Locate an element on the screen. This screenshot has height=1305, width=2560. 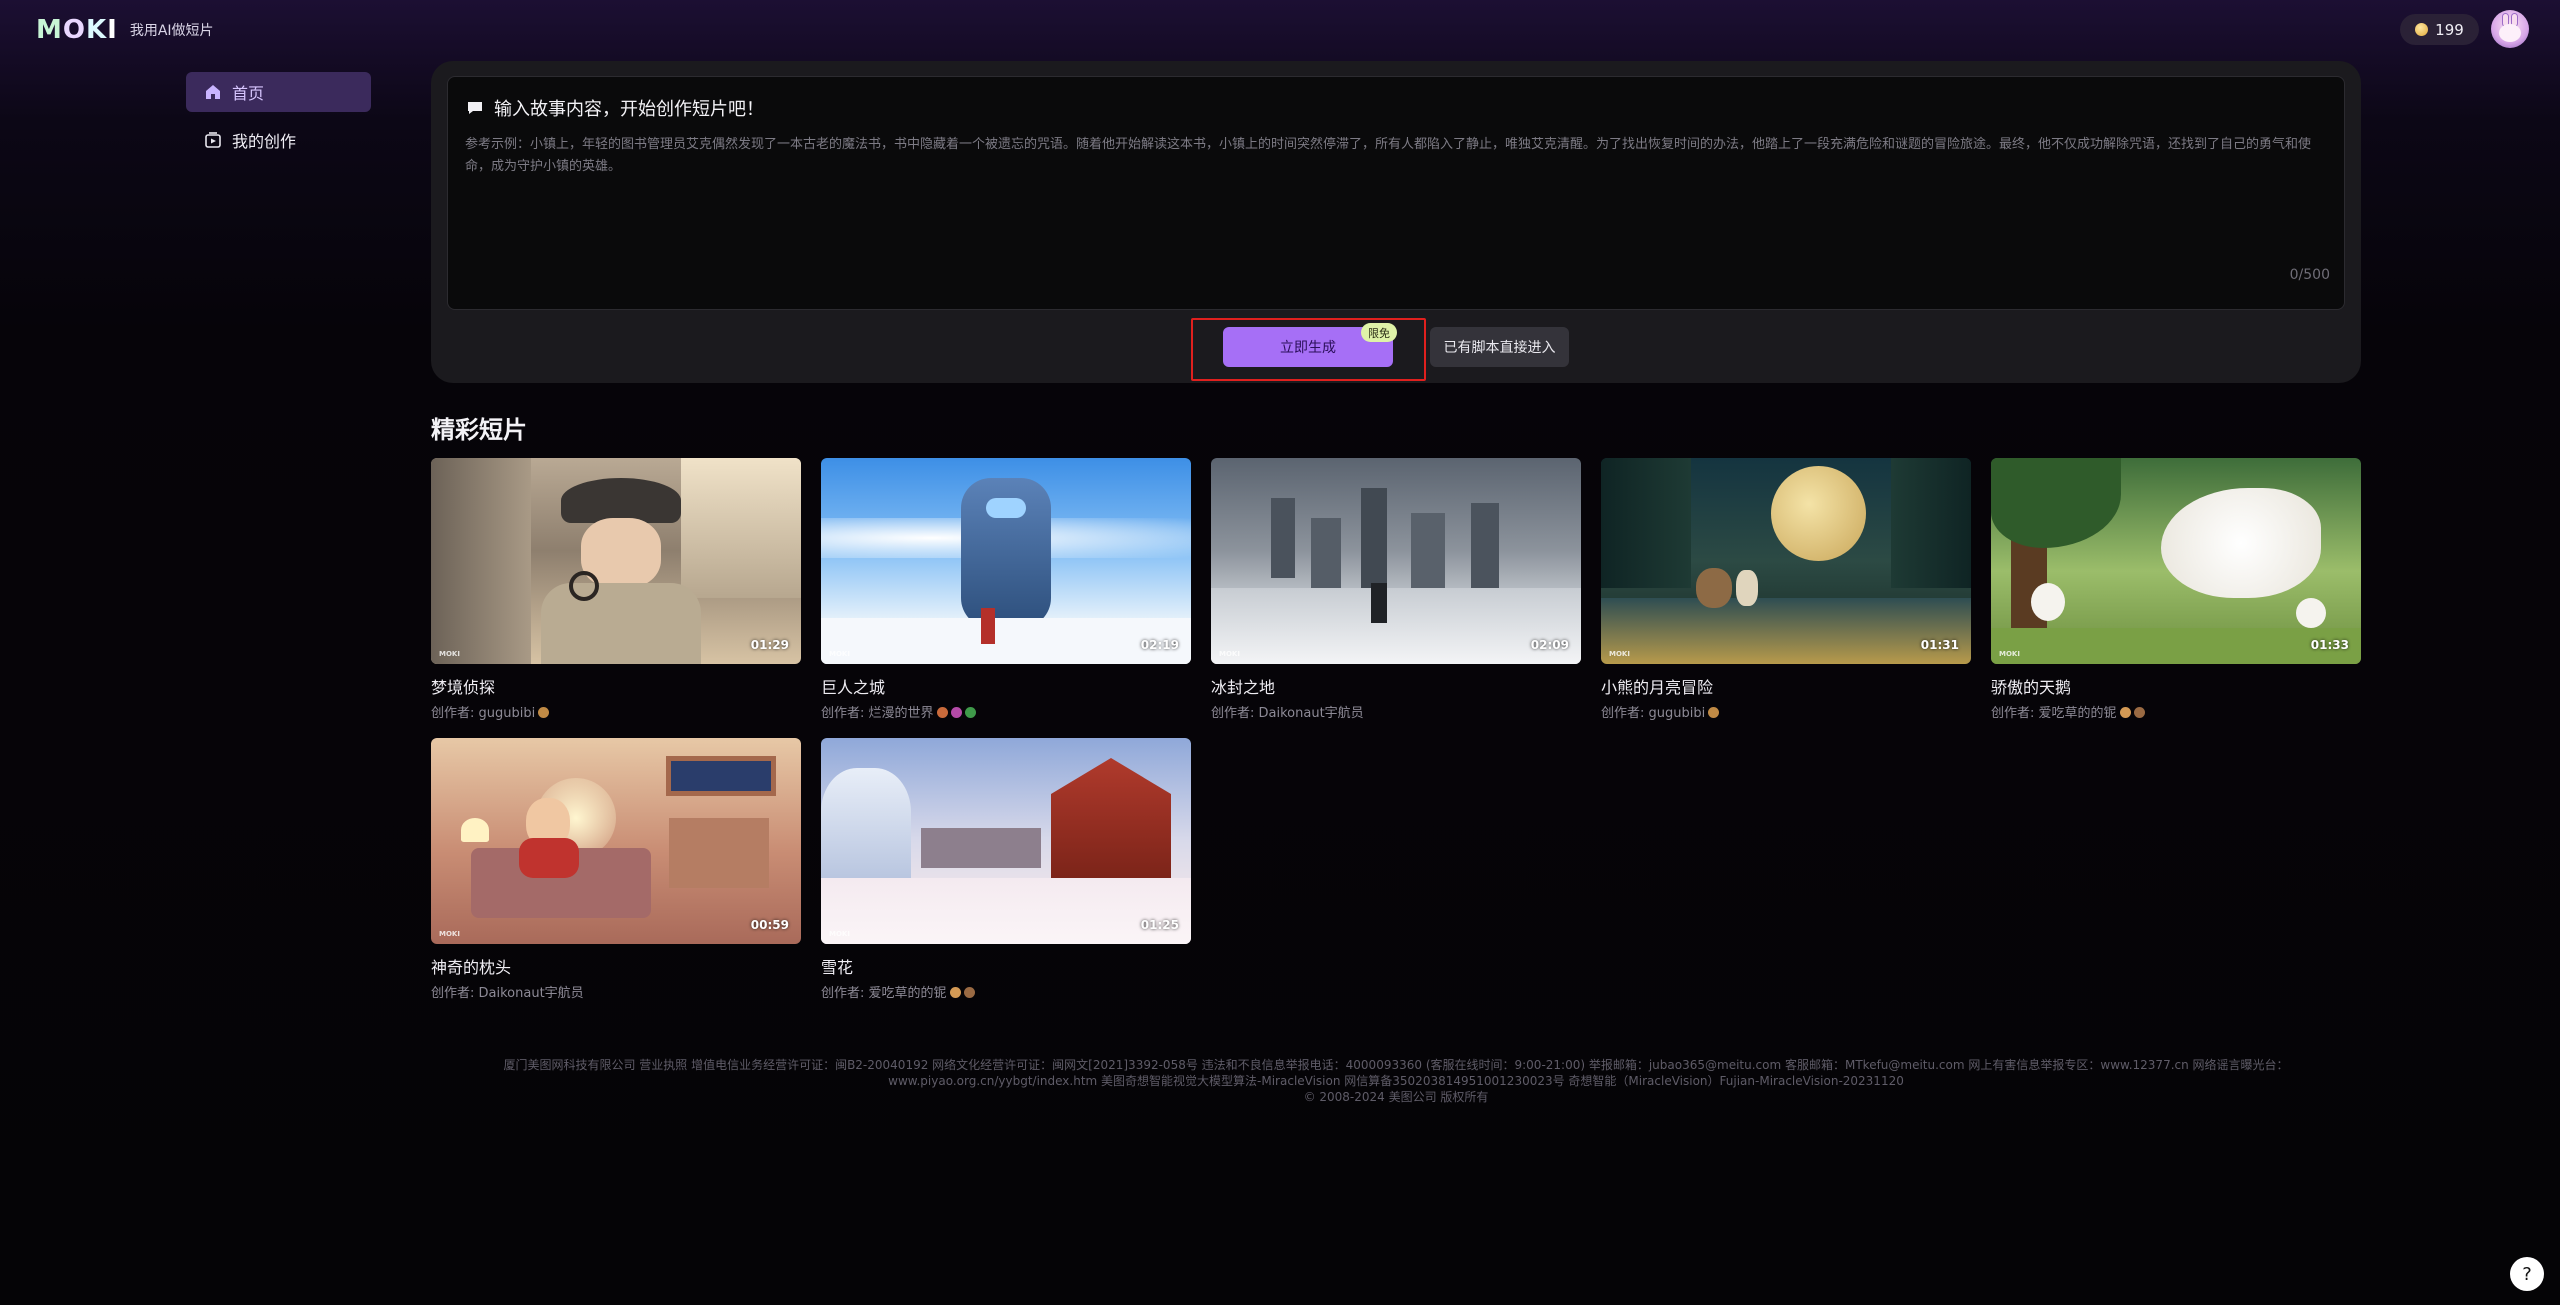
coin-balance: 199 is located at coordinates (2439, 29).